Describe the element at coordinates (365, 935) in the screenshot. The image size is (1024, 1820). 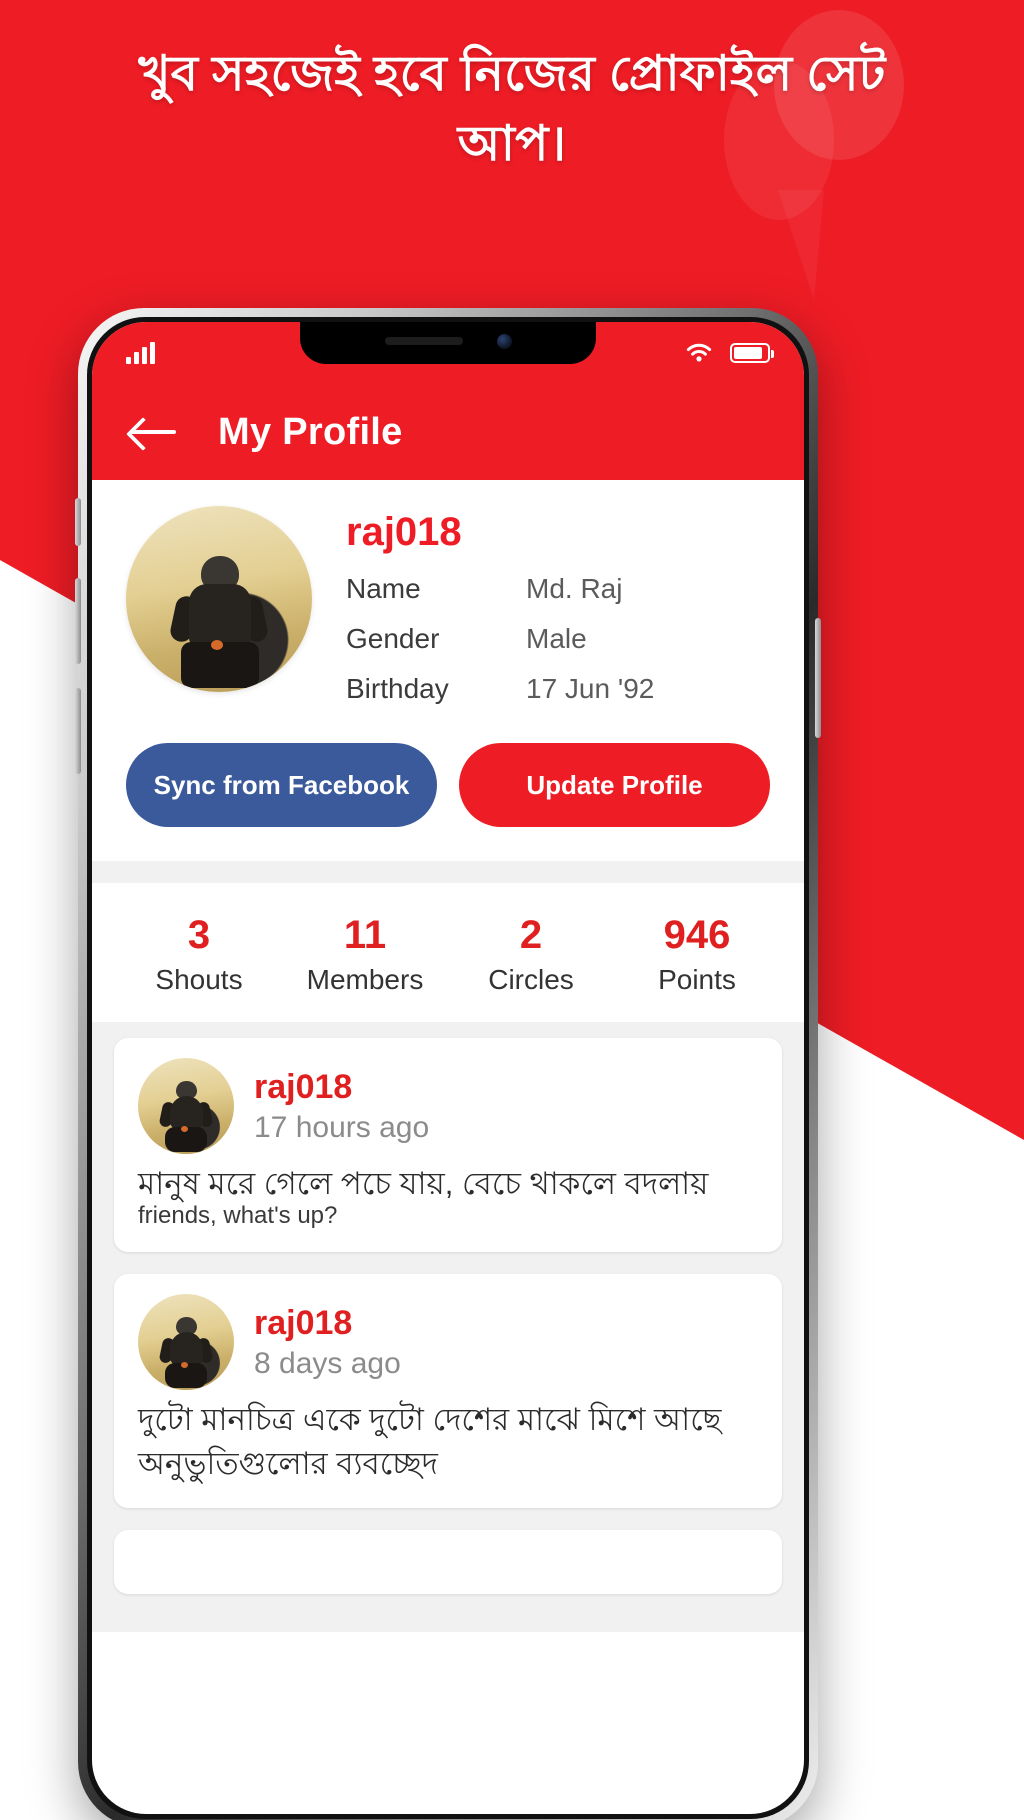
I see `stat-value: 11` at that location.